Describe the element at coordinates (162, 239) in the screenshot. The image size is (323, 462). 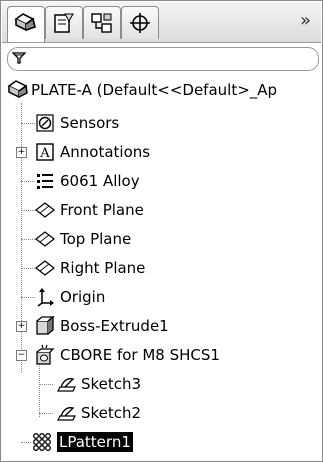
I see `tree-item-top-plane: Top Plane` at that location.